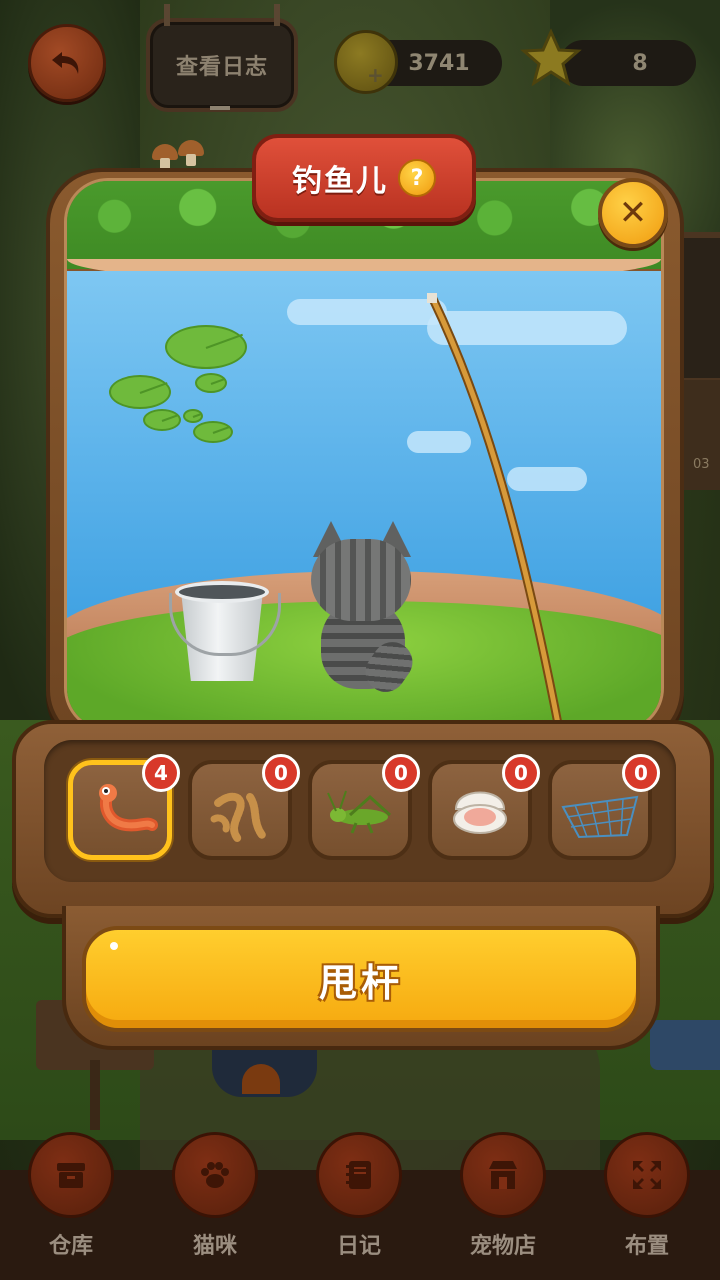 The image size is (720, 1280). I want to click on close-button: ✕, so click(633, 213).